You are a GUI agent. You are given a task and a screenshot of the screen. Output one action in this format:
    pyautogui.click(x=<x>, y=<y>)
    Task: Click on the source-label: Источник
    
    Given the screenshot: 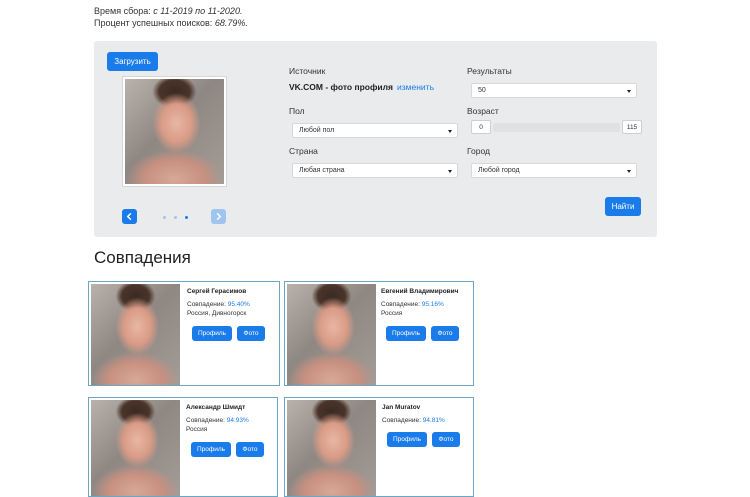 What is the action you would take?
    pyautogui.click(x=307, y=71)
    